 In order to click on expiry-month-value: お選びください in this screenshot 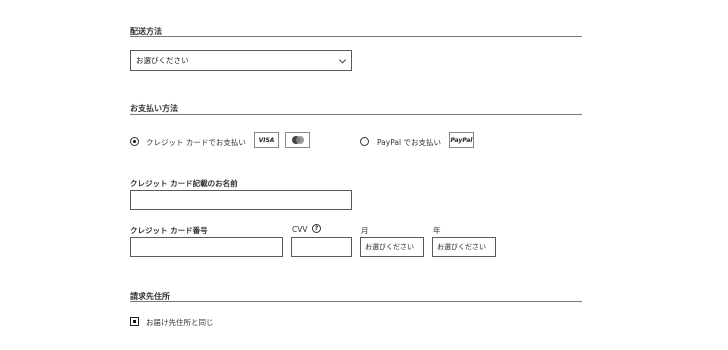, I will do `click(389, 247)`.